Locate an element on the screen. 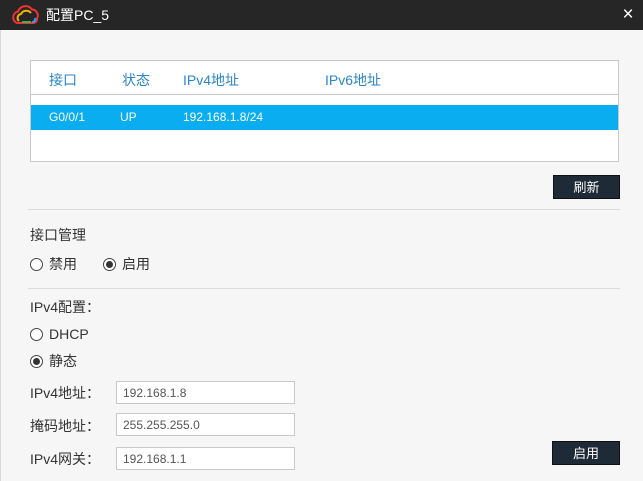  header-ipv4: IPv4地址 is located at coordinates (211, 80).